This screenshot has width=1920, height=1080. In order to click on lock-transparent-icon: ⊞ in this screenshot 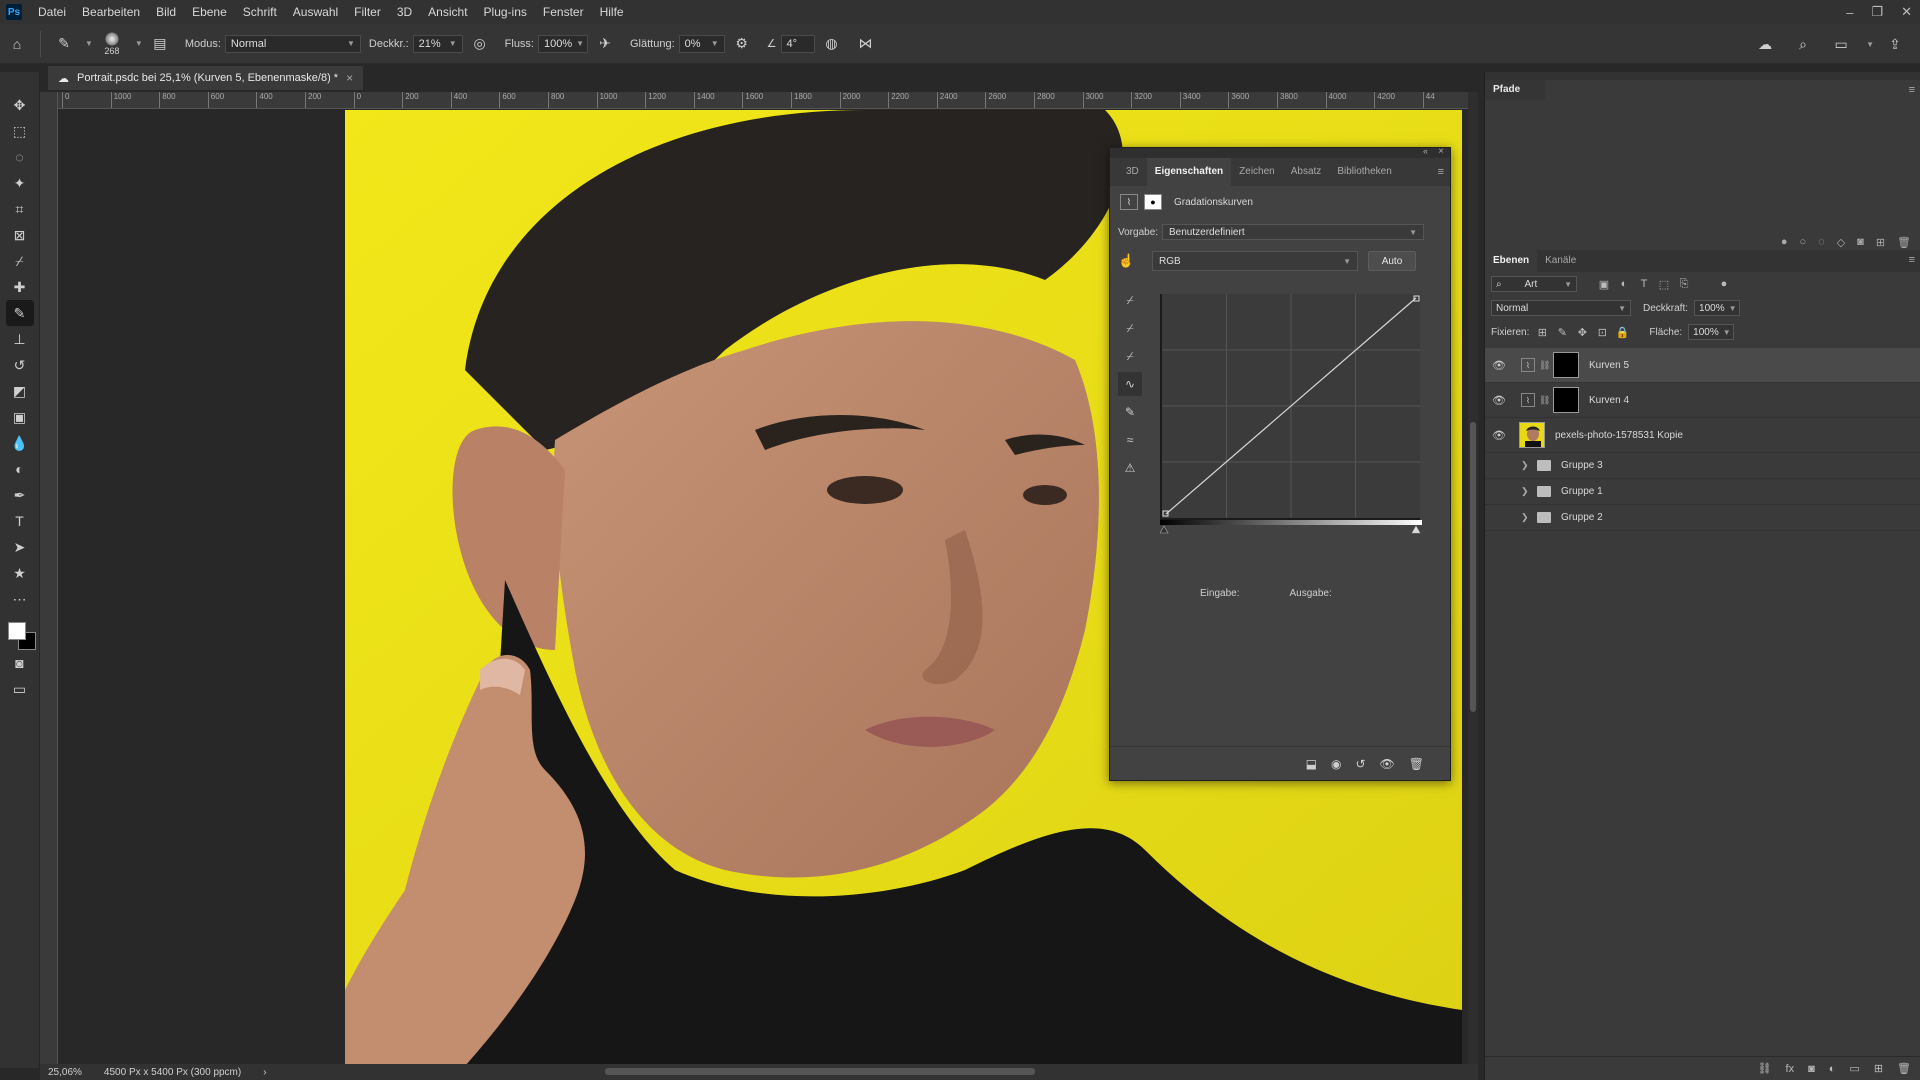, I will do `click(1542, 332)`.